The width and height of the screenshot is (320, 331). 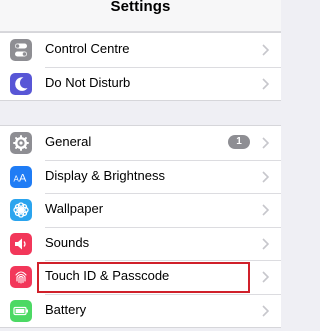 What do you see at coordinates (21, 277) in the screenshot?
I see `fingerprint-icon` at bounding box center [21, 277].